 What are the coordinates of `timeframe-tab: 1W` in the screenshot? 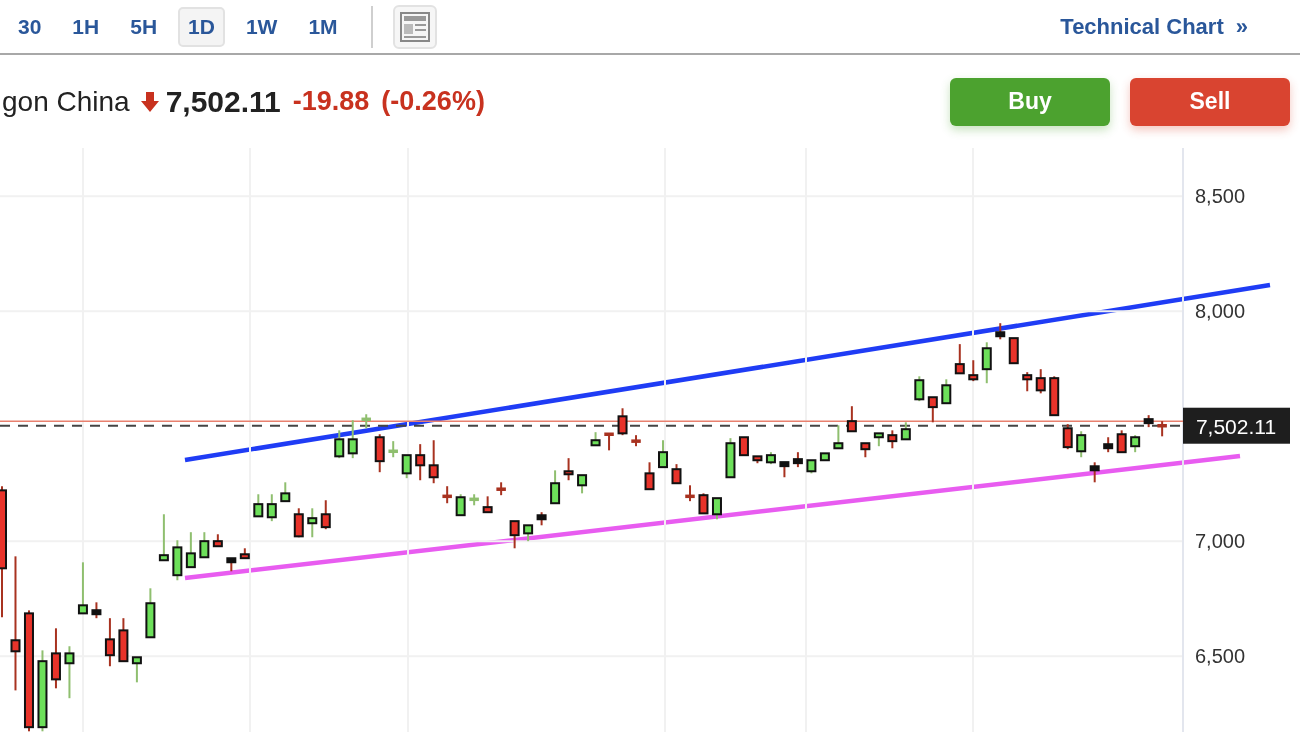 It's located at (261, 26).